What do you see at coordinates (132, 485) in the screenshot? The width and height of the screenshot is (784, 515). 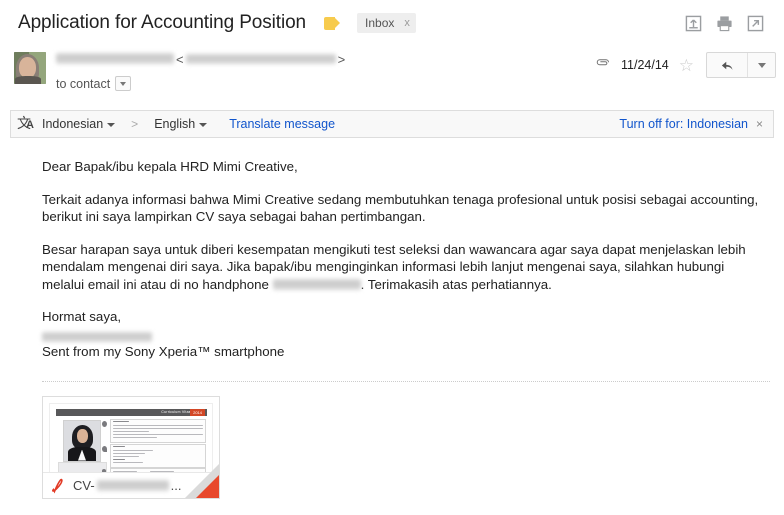 I see `attachment-filename-redacted` at bounding box center [132, 485].